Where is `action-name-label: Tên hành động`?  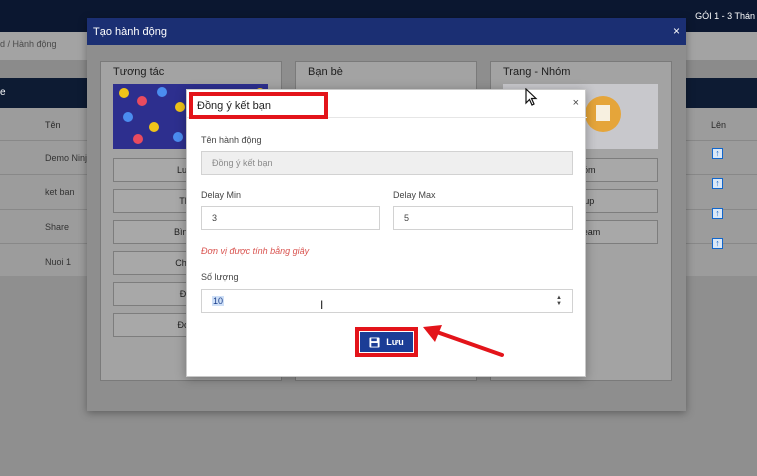 action-name-label: Tên hành động is located at coordinates (231, 140).